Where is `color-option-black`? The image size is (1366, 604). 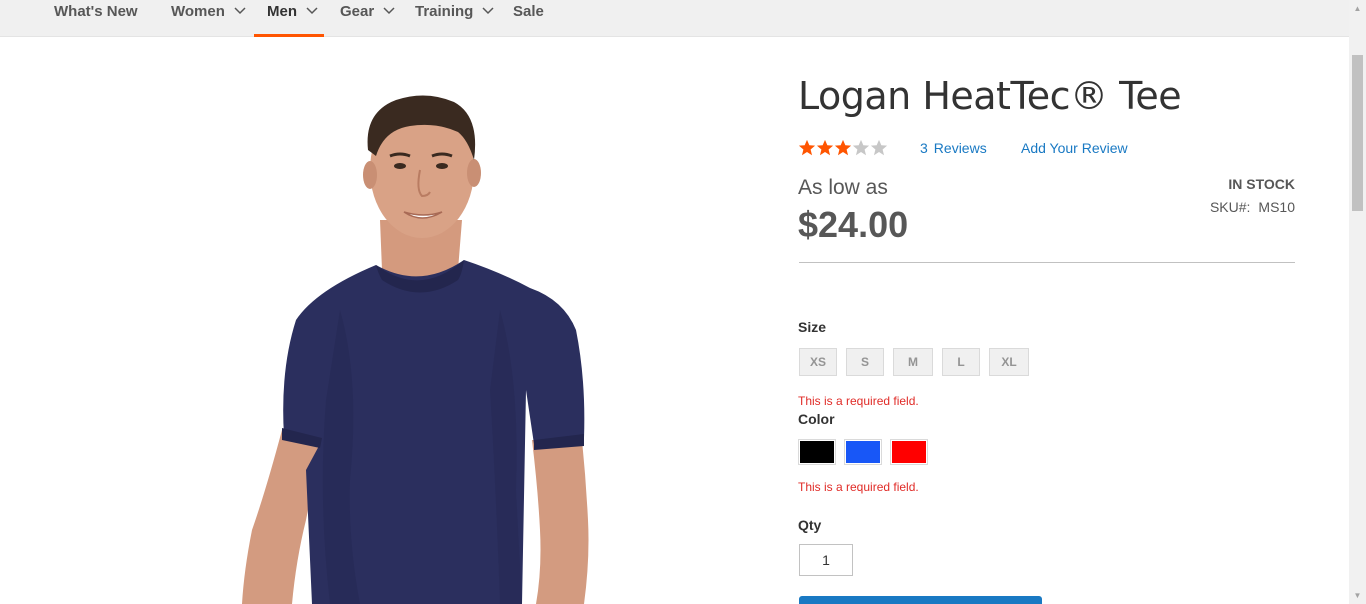
color-option-black is located at coordinates (817, 452).